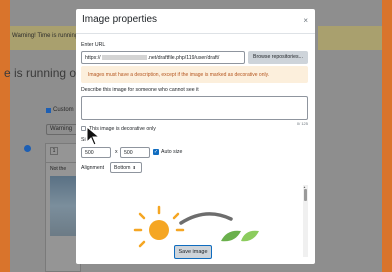  What do you see at coordinates (183, 58) in the screenshot?
I see `url-suffix: .net/draftfile.php/119/user/draft/` at bounding box center [183, 58].